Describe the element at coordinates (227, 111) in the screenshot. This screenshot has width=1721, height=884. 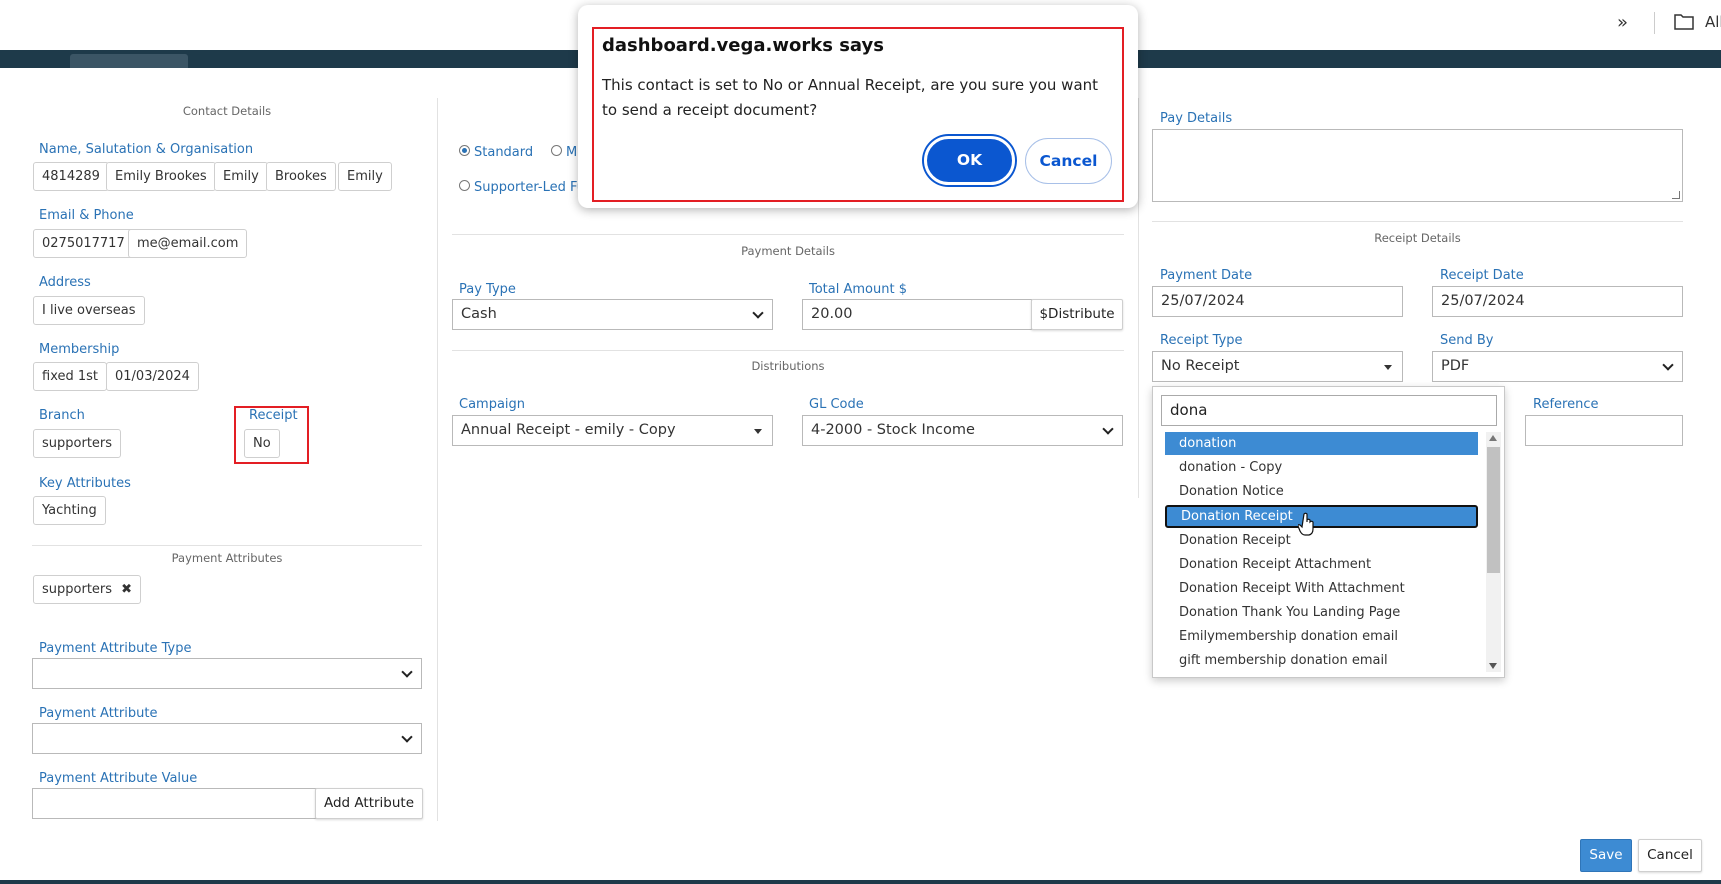
I see `contact-details-title: Contact Details` at that location.